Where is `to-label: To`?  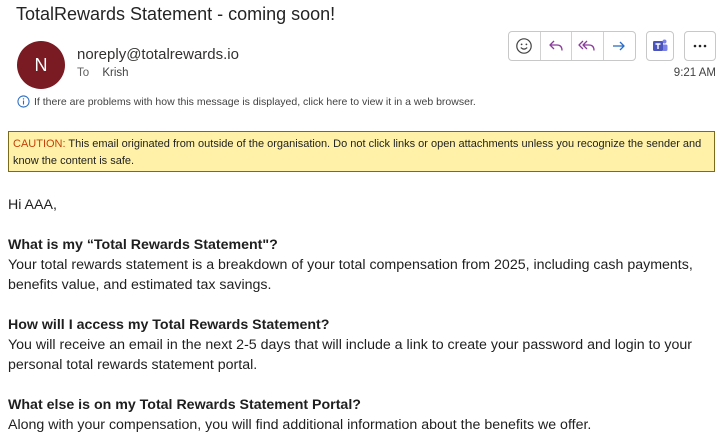
to-label: To is located at coordinates (83, 73).